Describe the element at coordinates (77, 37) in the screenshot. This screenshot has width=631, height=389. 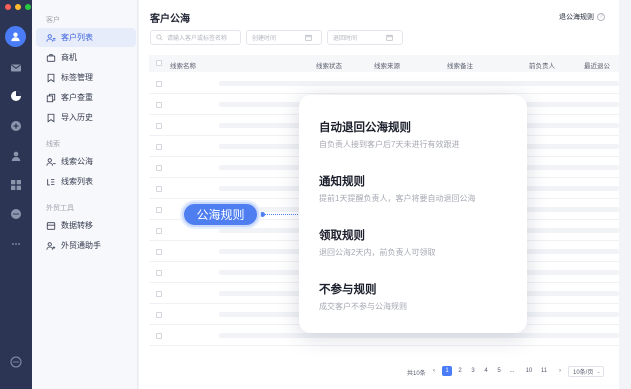
I see `sidebar-item-label: 客户列表` at that location.